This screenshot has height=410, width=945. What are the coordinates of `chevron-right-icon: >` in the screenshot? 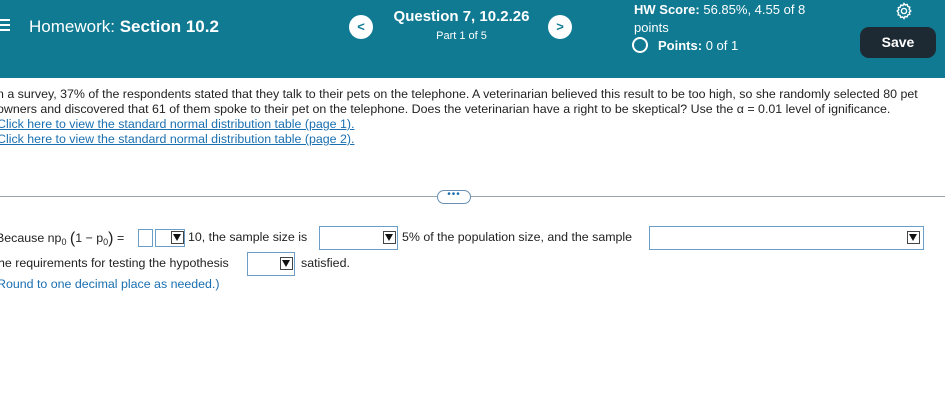 It's located at (560, 26).